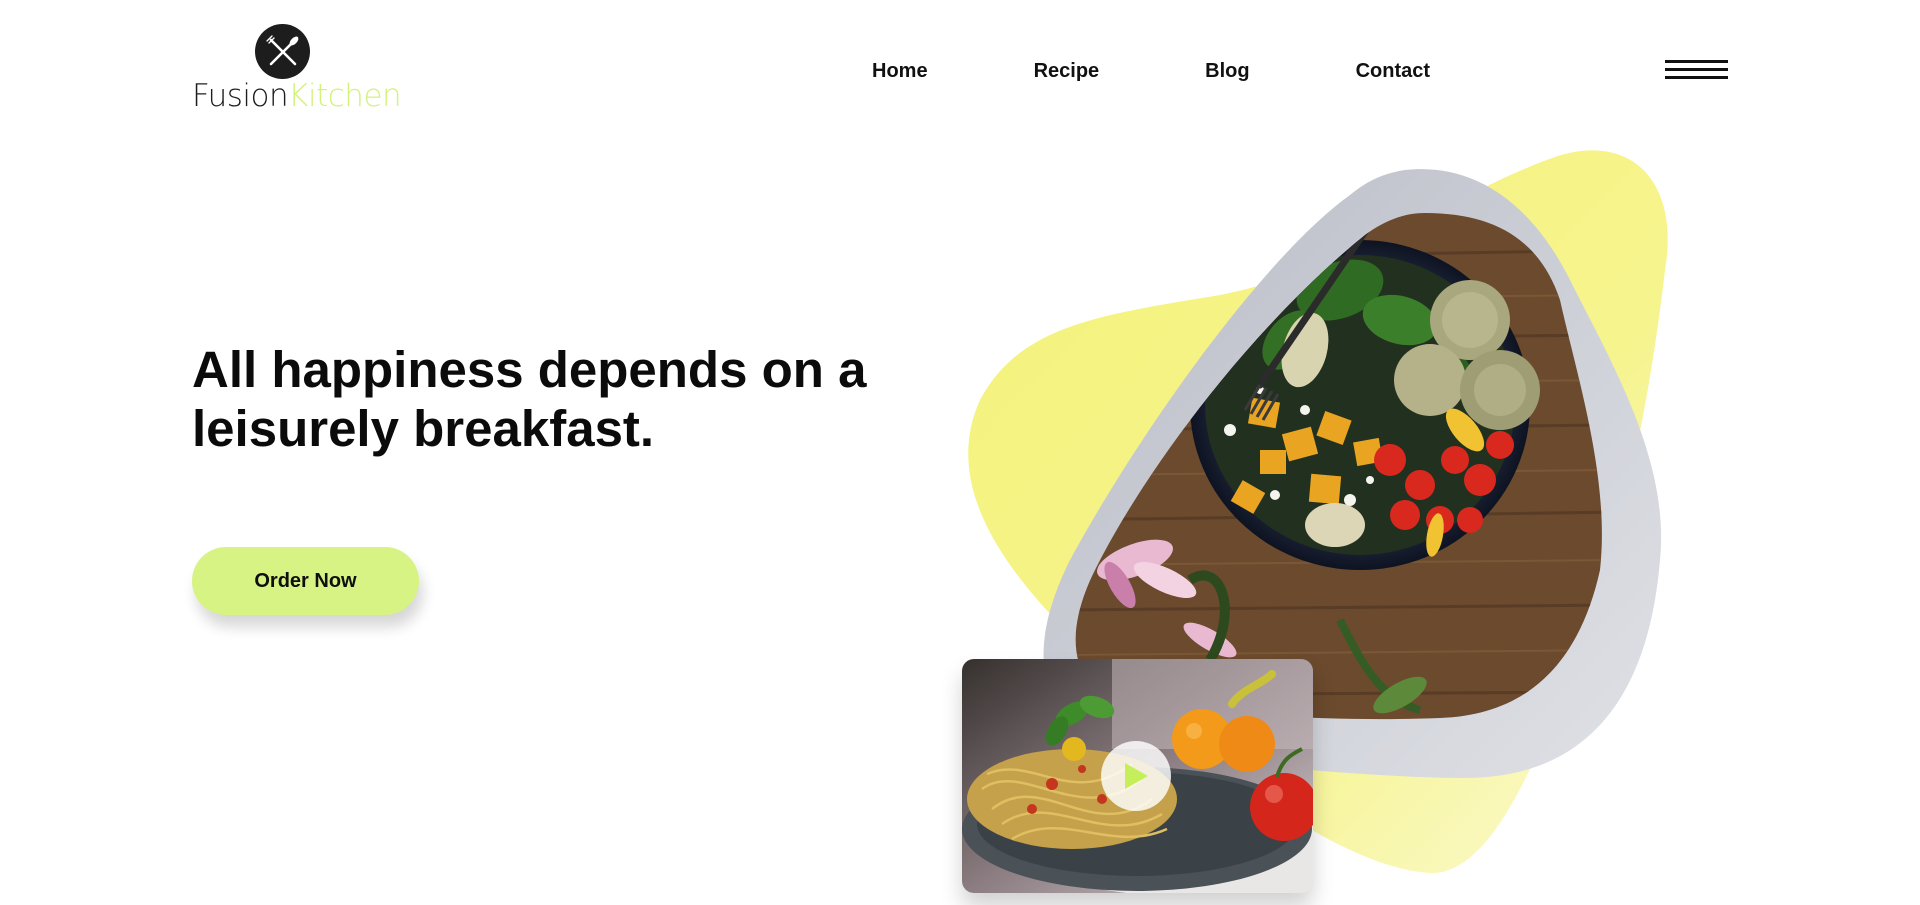  What do you see at coordinates (240, 96) in the screenshot?
I see `brand-name-part1: Fusion` at bounding box center [240, 96].